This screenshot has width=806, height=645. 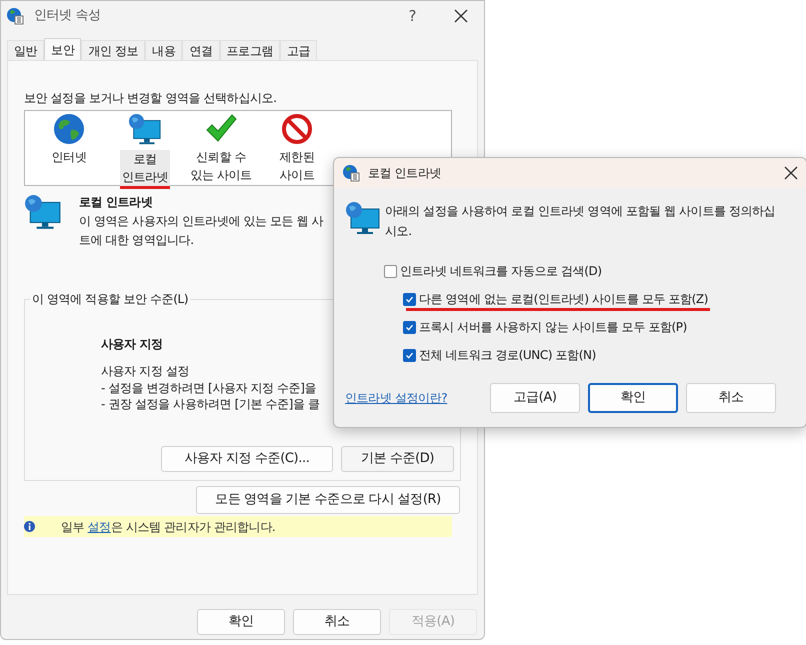 What do you see at coordinates (67, 16) in the screenshot?
I see `window-title: 인터넷 속성` at bounding box center [67, 16].